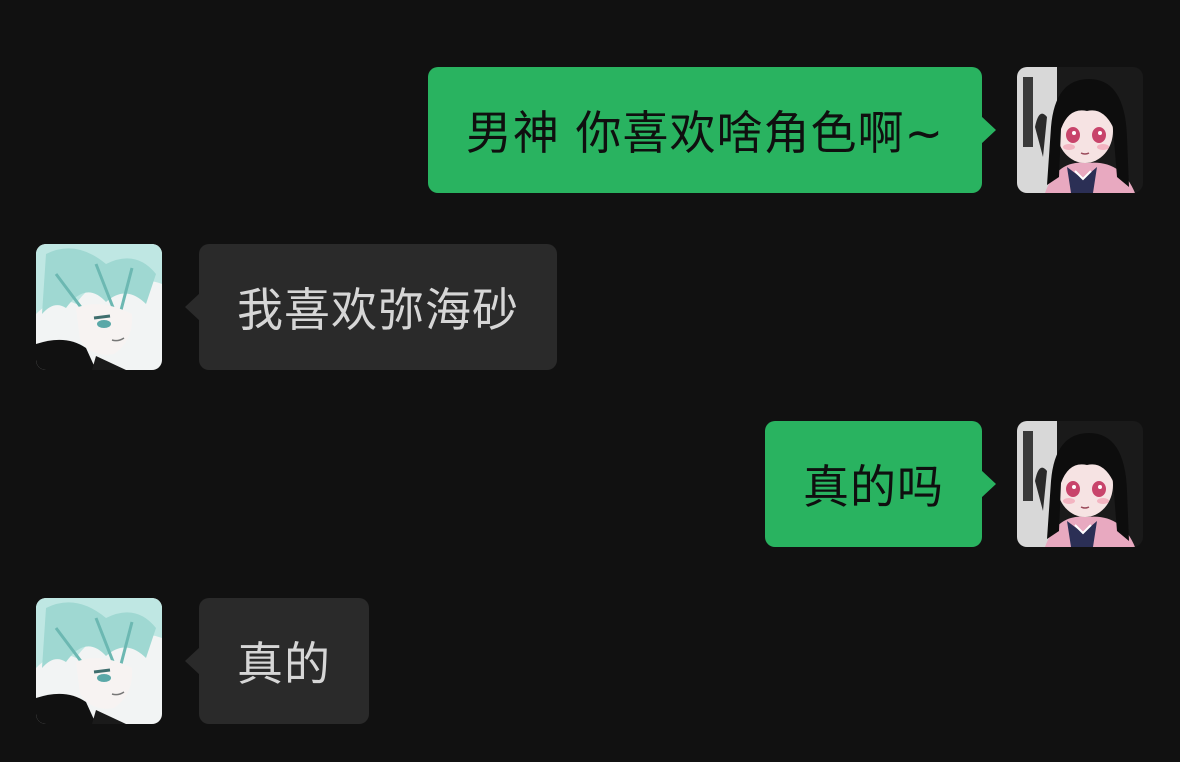  What do you see at coordinates (378, 310) in the screenshot?
I see `message-text: 我喜欢弥海砂` at bounding box center [378, 310].